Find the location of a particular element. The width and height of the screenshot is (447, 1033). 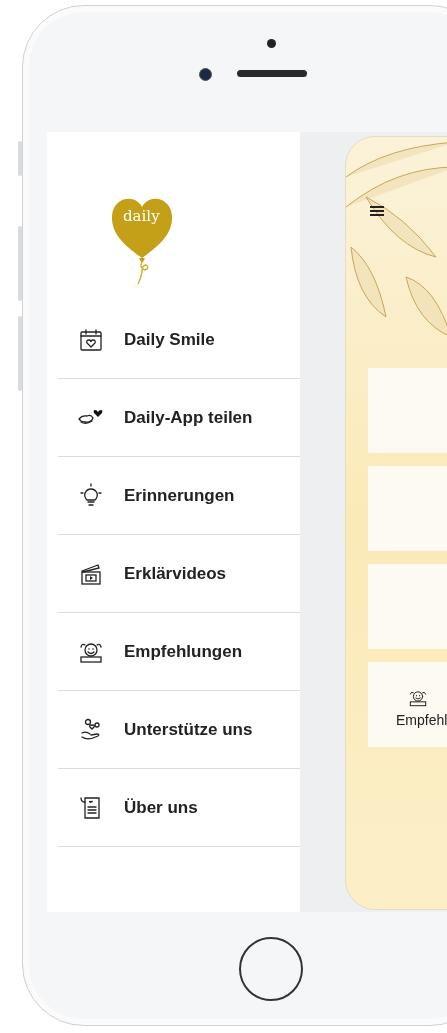

menu-icon is located at coordinates (377, 211).